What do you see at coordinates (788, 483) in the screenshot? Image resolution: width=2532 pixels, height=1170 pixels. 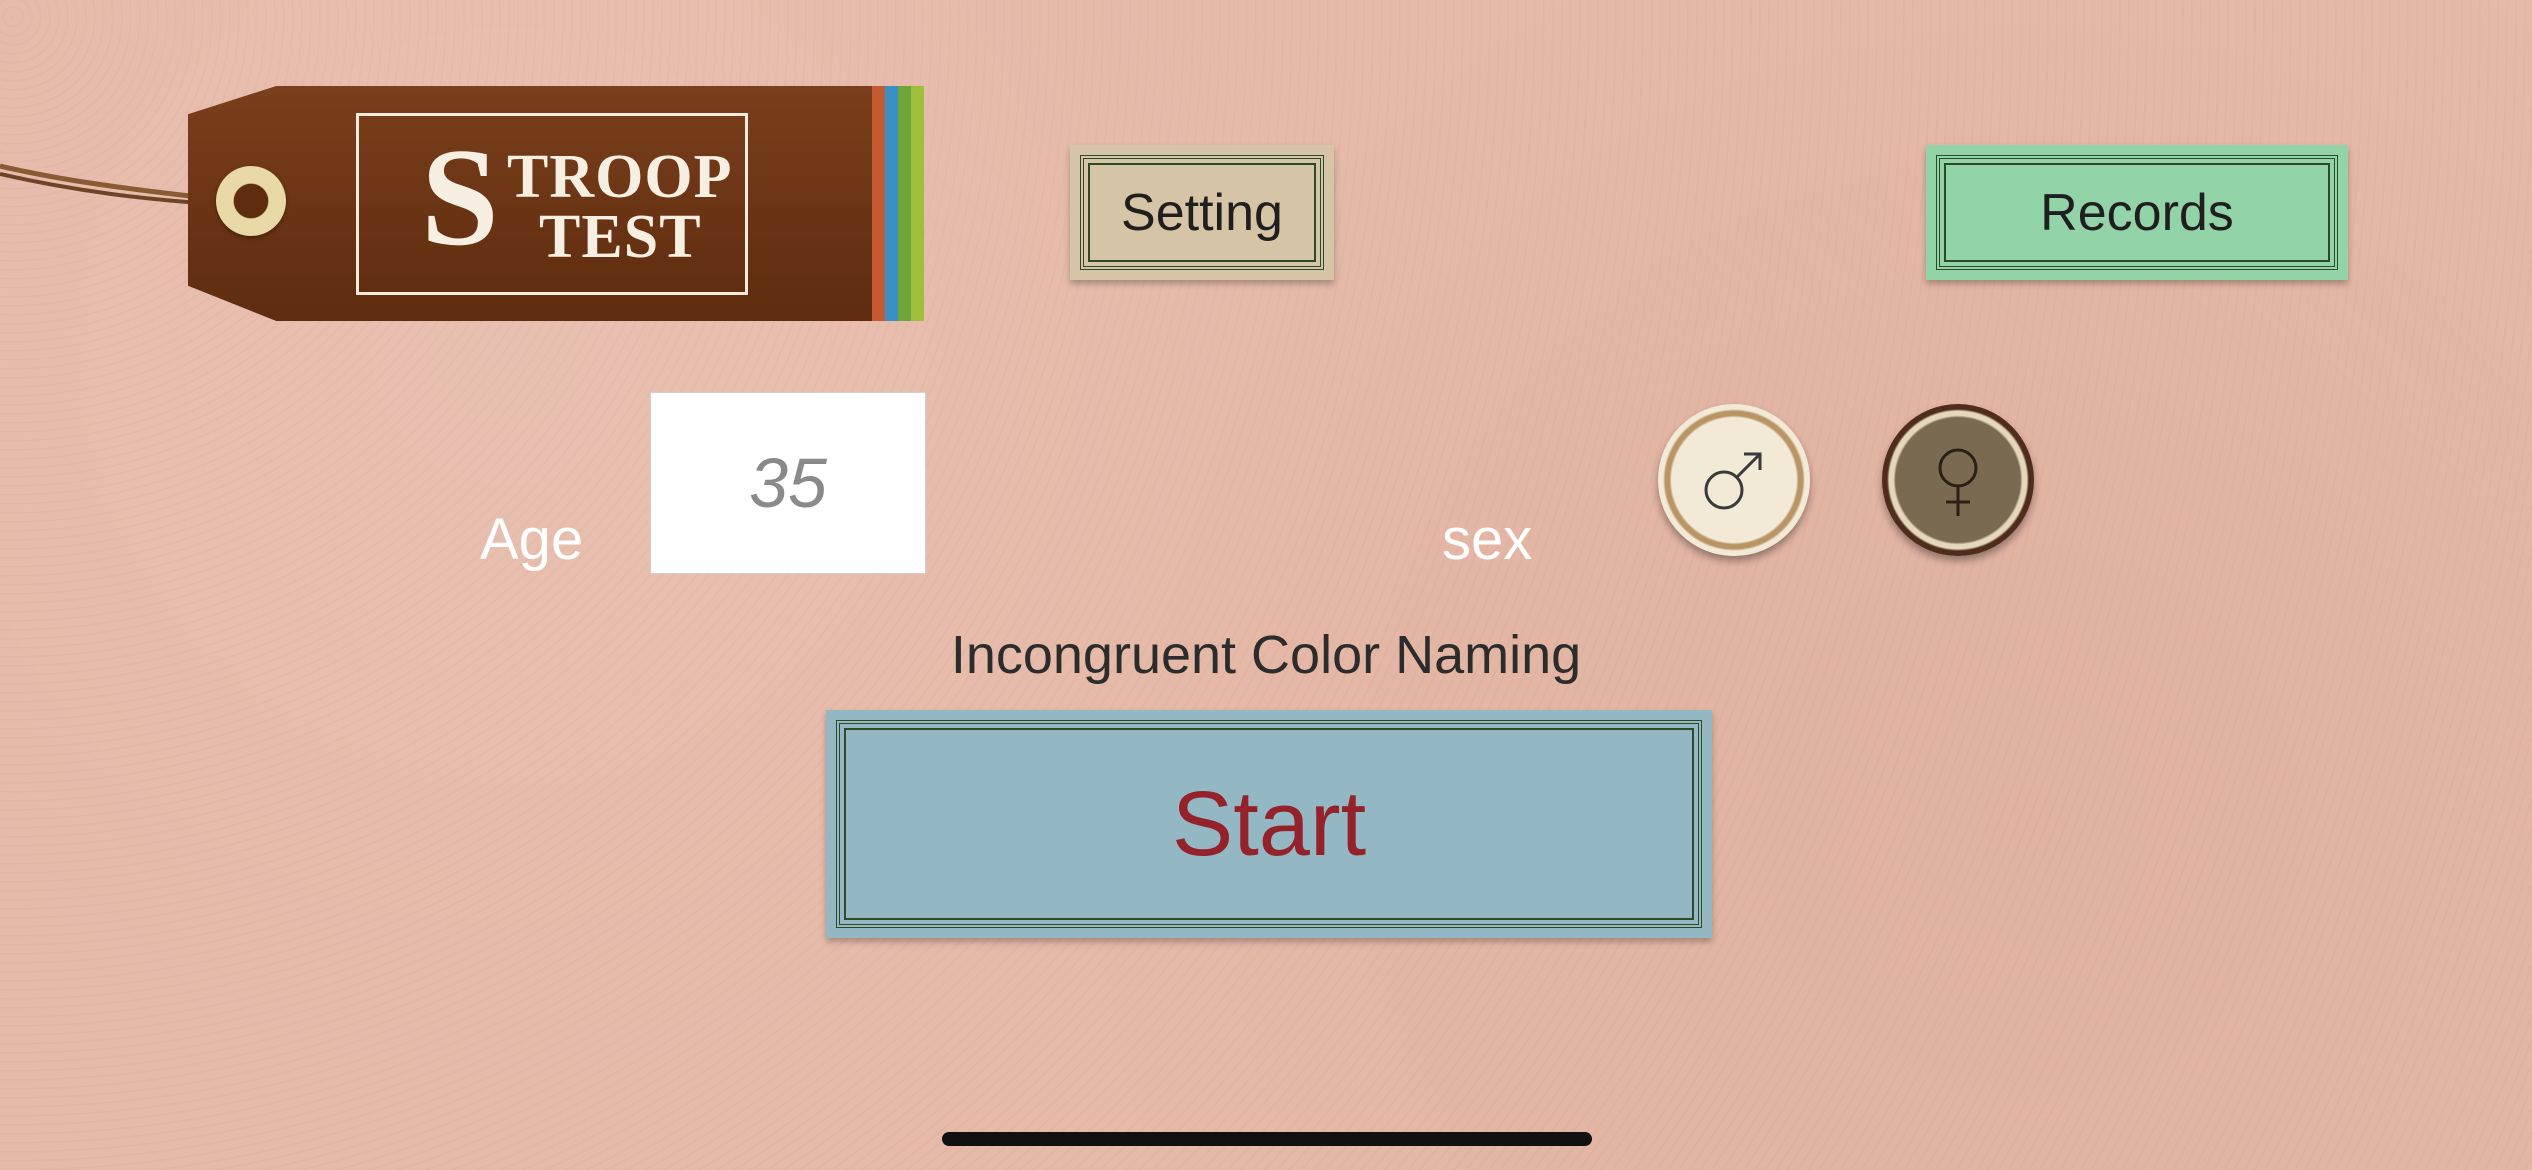 I see `age-input` at bounding box center [788, 483].